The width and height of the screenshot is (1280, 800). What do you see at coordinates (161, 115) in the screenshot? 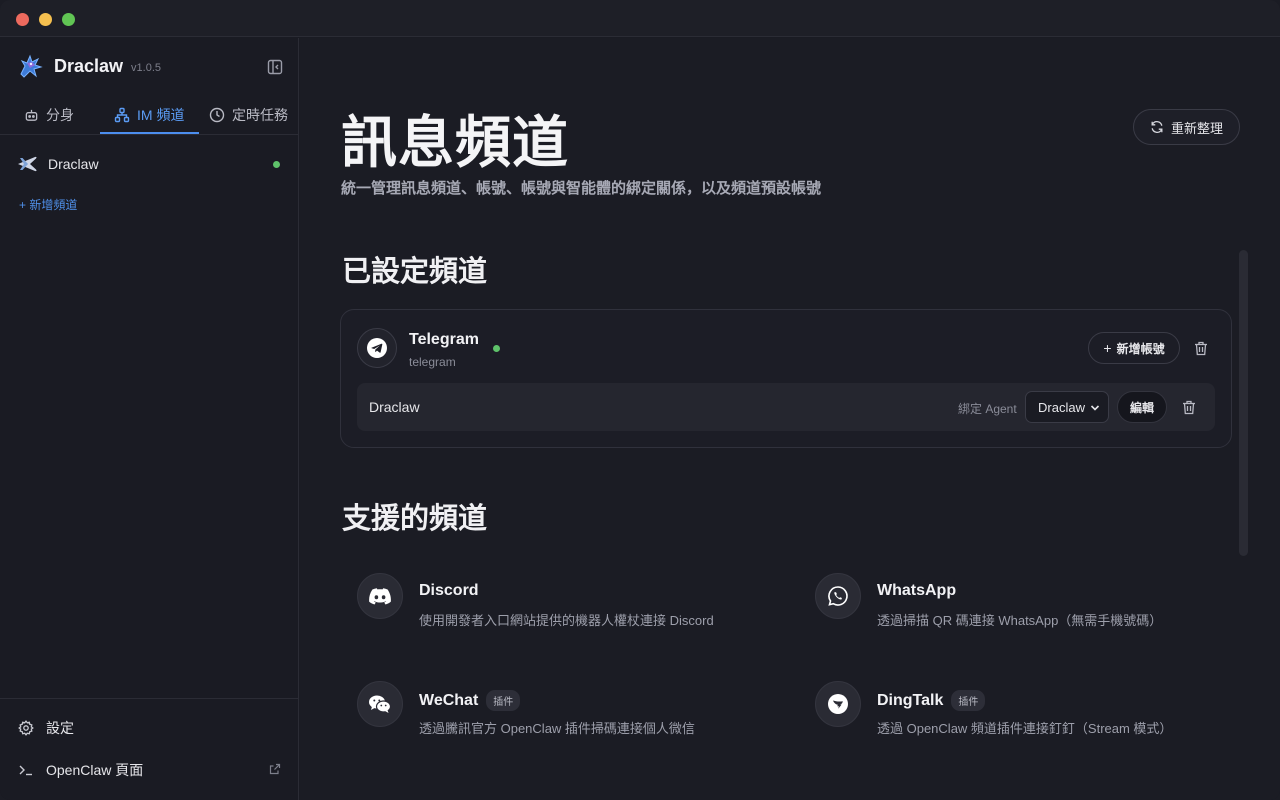
I see `tab-label: IM 頻道` at bounding box center [161, 115].